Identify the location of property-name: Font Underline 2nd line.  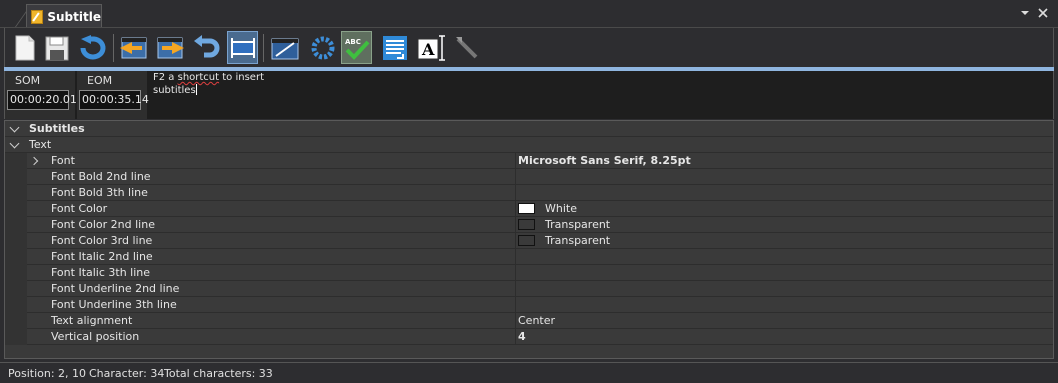
(115, 288).